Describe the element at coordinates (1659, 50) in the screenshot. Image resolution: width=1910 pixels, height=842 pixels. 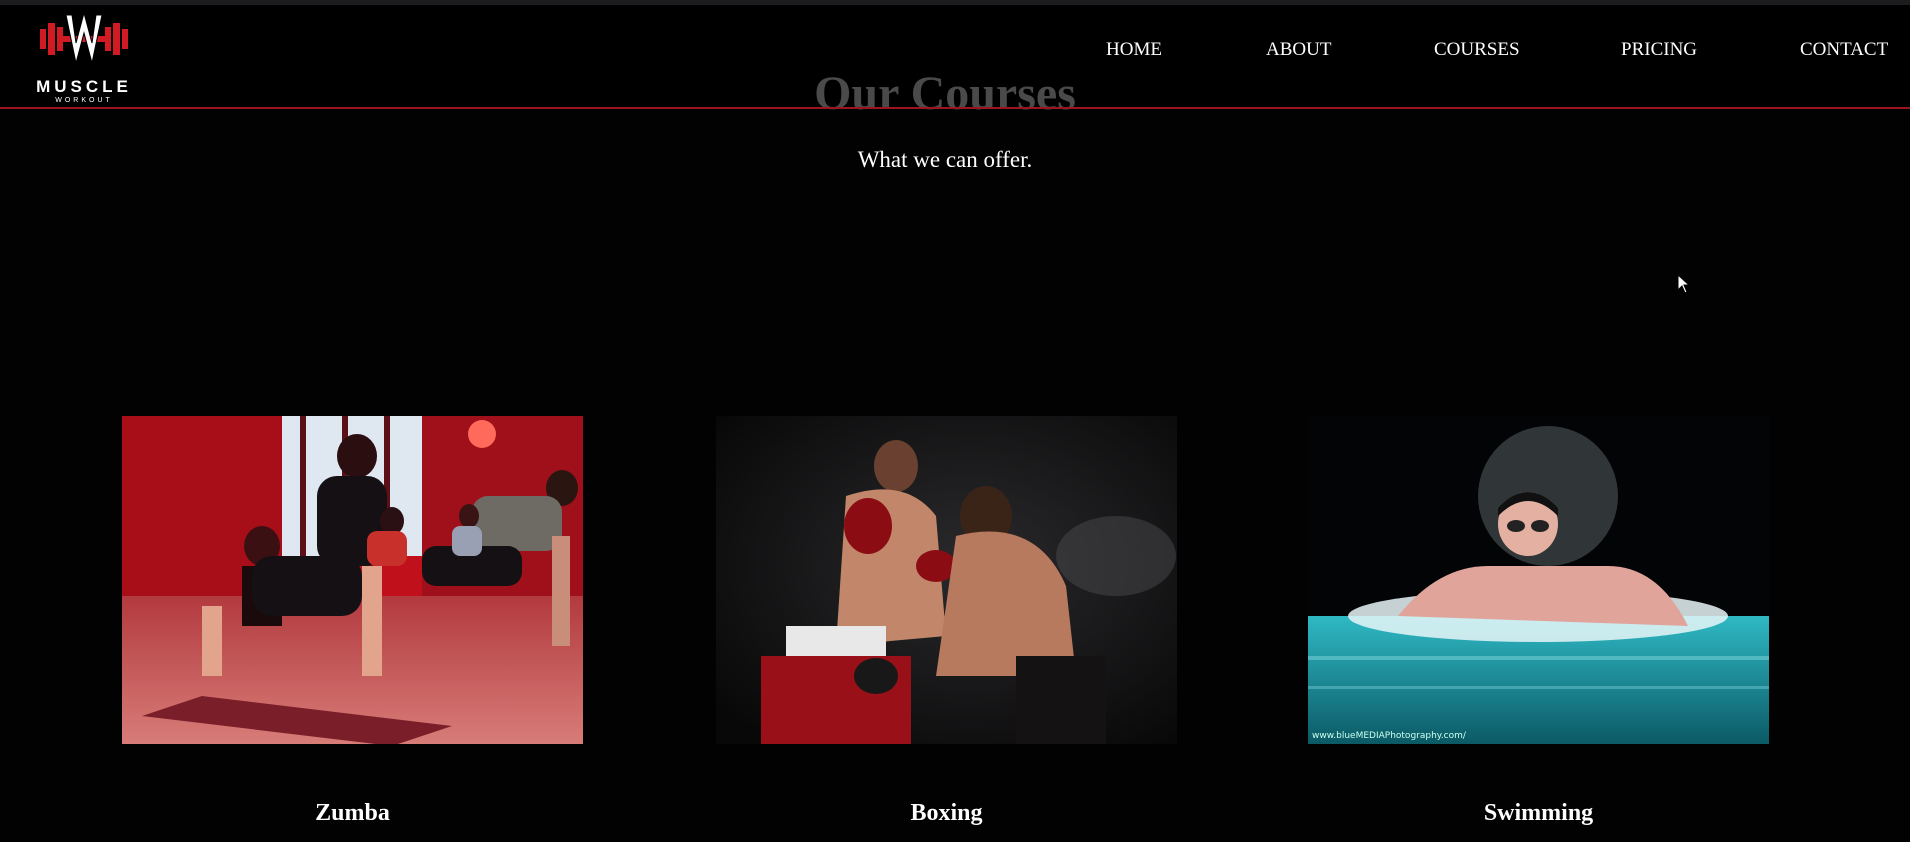
I see `nav-pricing: PRICING` at that location.